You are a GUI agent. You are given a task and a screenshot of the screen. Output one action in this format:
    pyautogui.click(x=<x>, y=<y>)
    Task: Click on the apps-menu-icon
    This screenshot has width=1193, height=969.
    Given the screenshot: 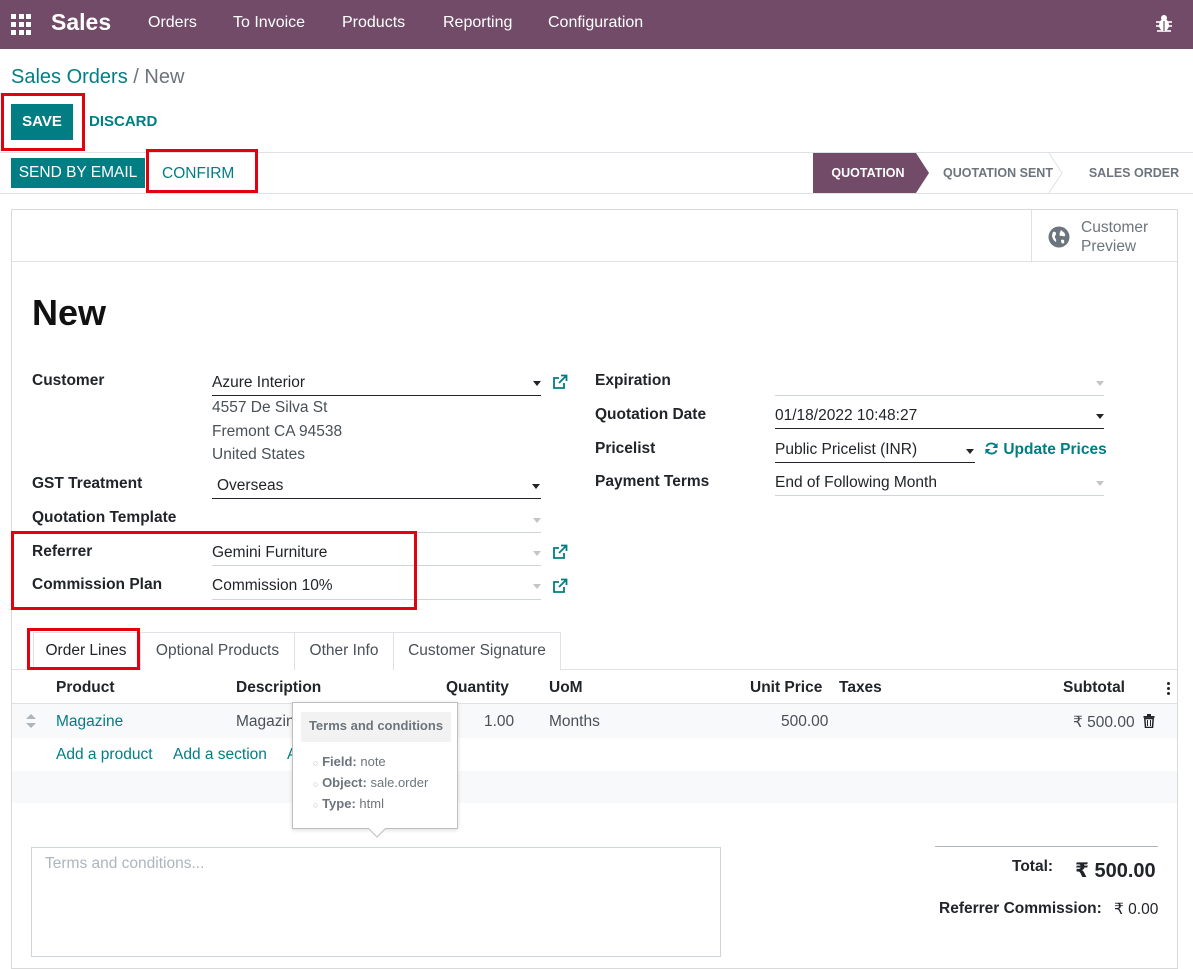 What is the action you would take?
    pyautogui.click(x=21, y=24)
    